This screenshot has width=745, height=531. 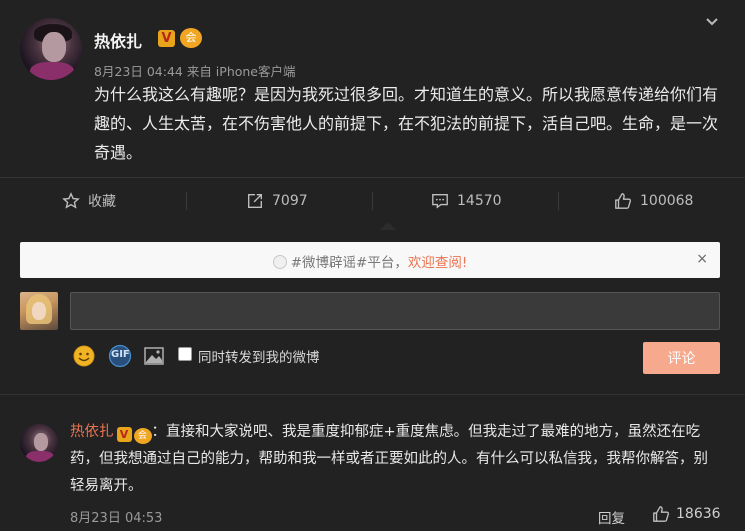 What do you see at coordinates (116, 518) in the screenshot?
I see `comment-time: 8月23日 04:53` at bounding box center [116, 518].